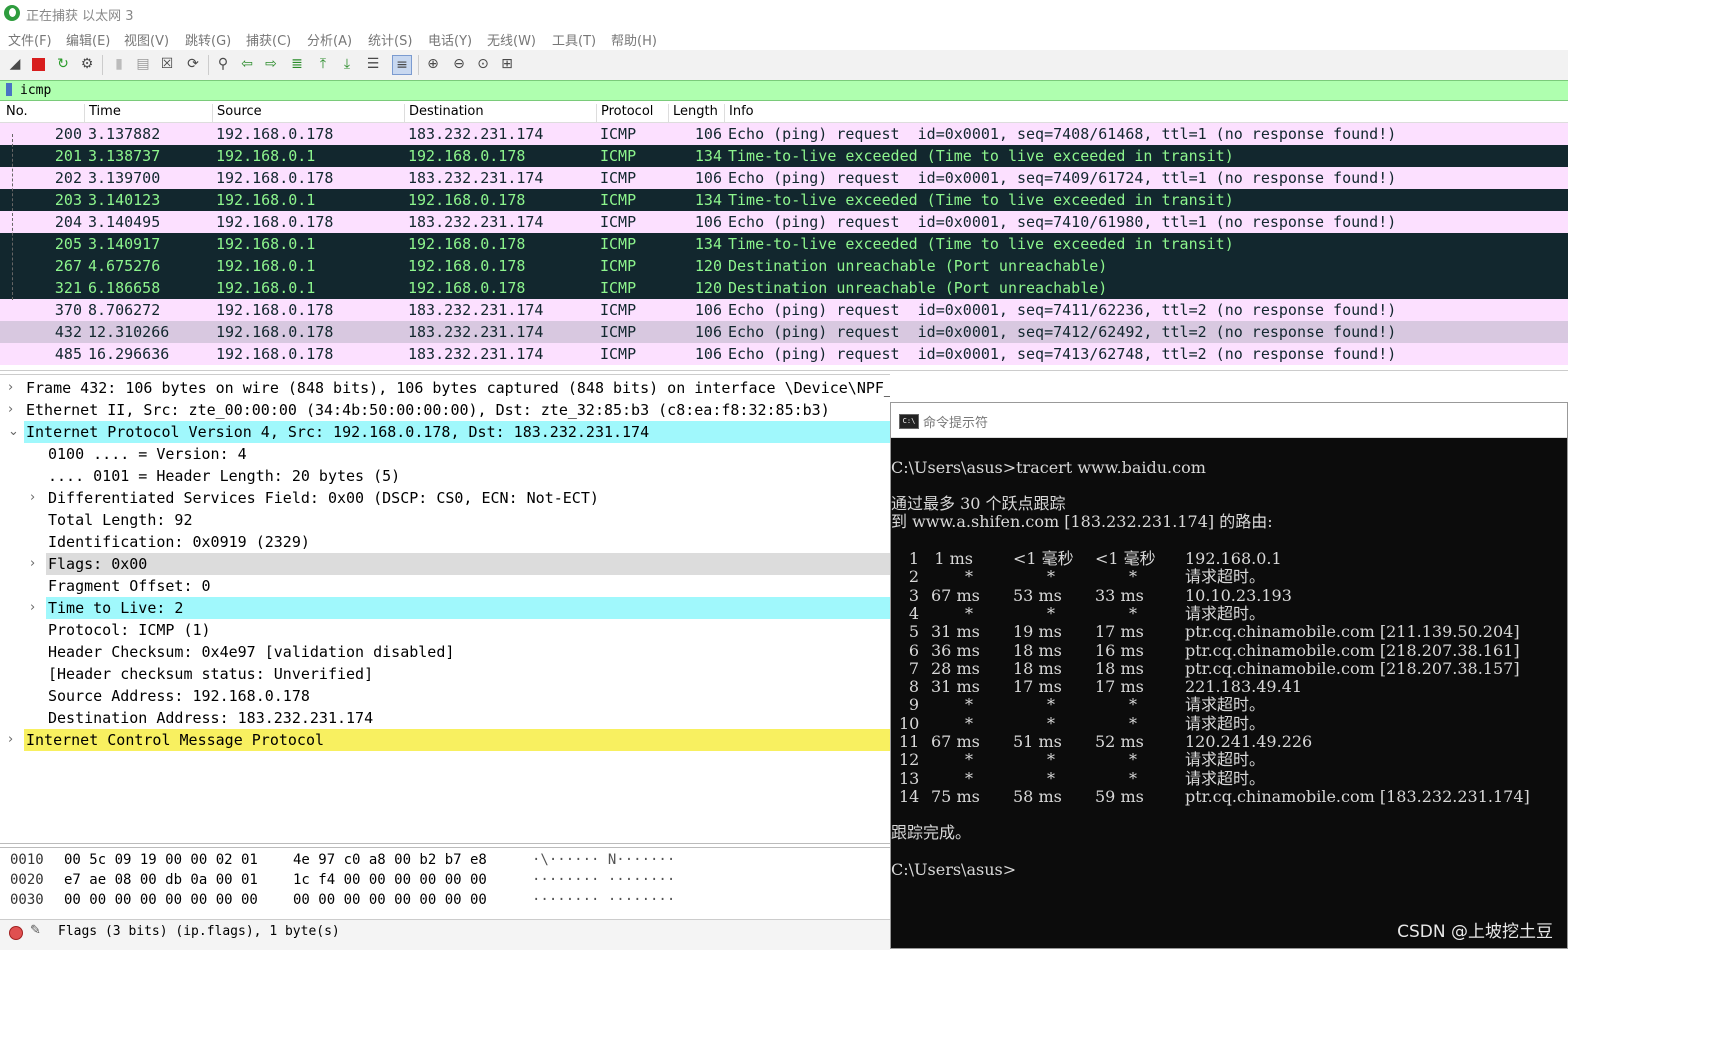 The width and height of the screenshot is (1713, 1037). What do you see at coordinates (124, 288) in the screenshot?
I see `packet-cell-time: 6.186658` at bounding box center [124, 288].